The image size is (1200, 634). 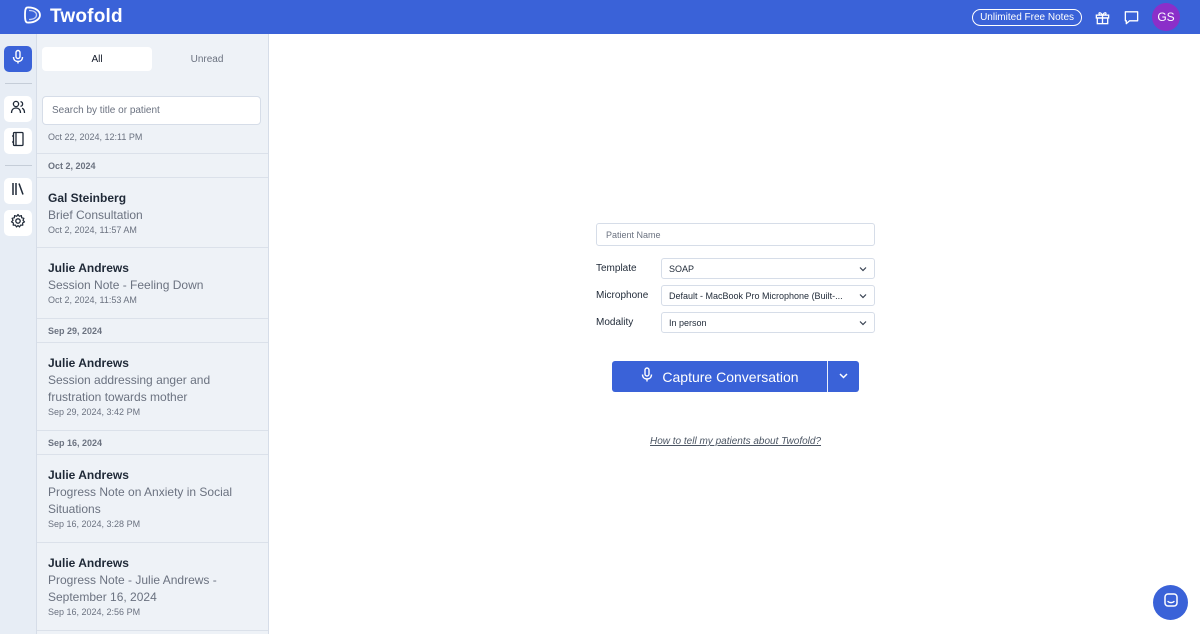 I want to click on gift-icon, so click(x=1102, y=17).